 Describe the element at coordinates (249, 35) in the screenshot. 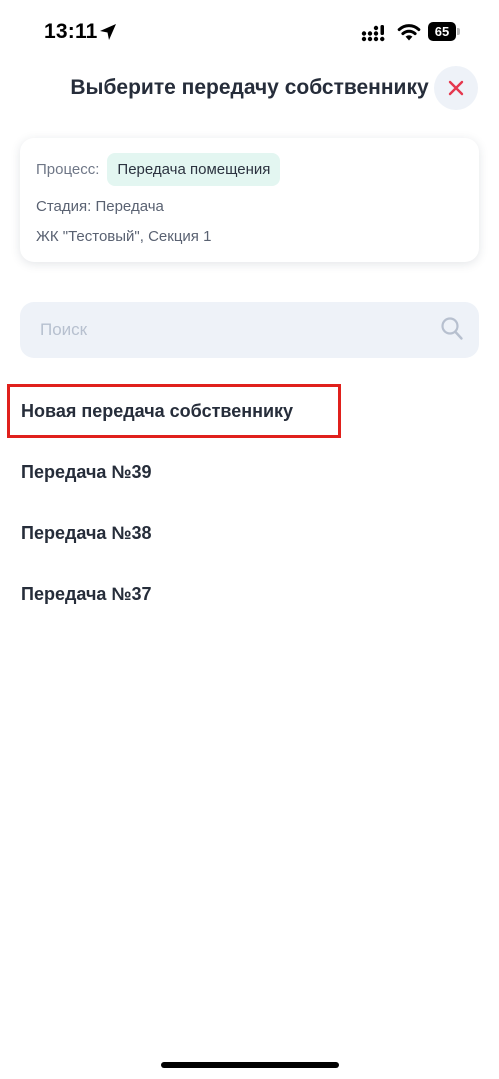

I see `status-bar: 13:11 65` at that location.